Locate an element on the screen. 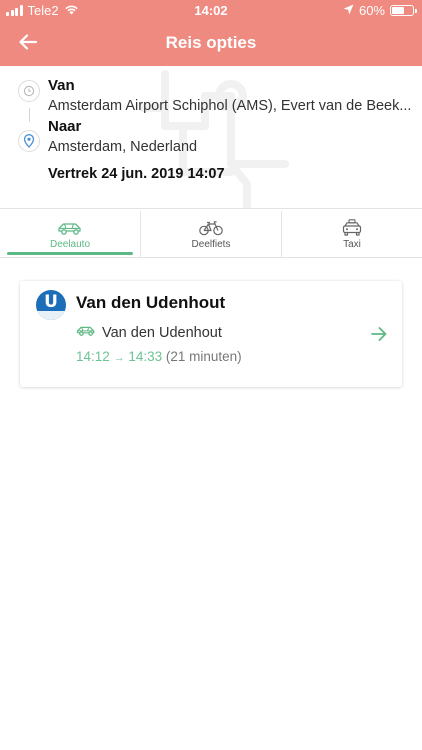 This screenshot has width=422, height=750. tab-deelfiets: Deelfiets is located at coordinates (211, 234).